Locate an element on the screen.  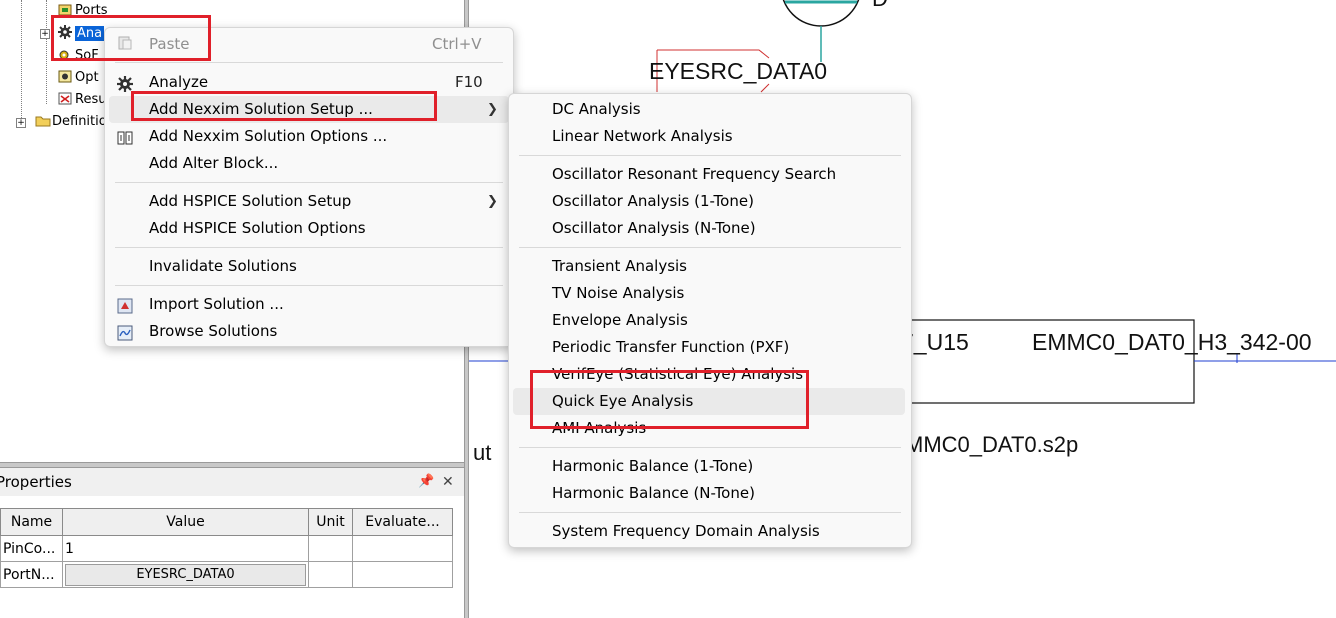
browse-icon is located at coordinates (125, 336).